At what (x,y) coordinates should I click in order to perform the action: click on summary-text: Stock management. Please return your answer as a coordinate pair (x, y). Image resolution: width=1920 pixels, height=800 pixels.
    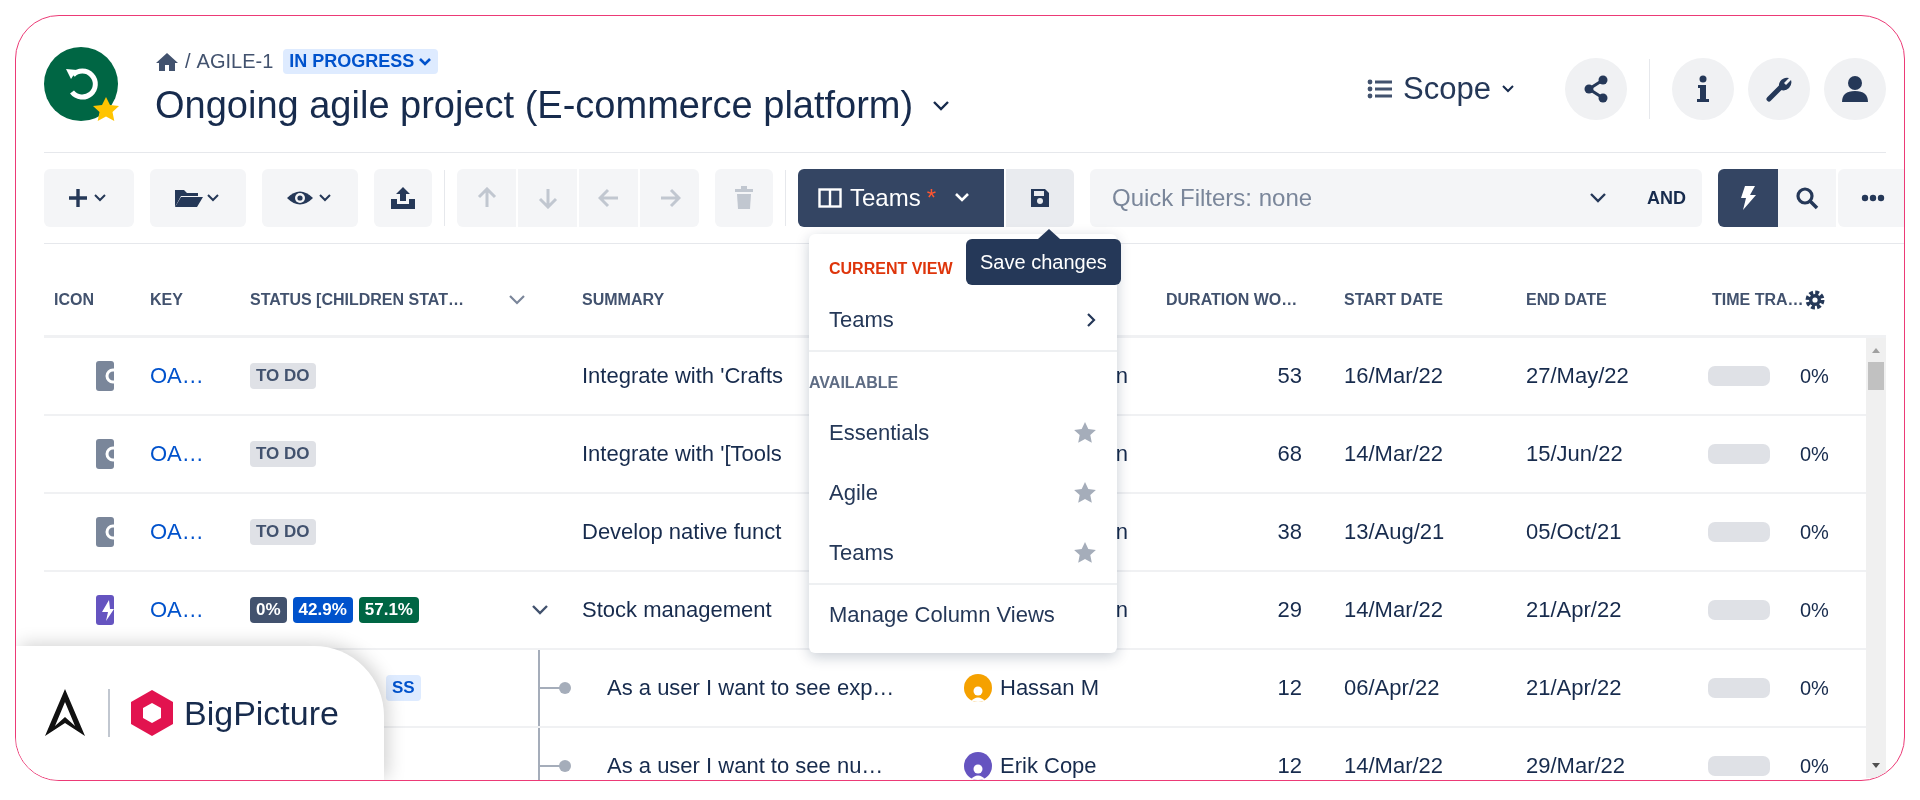
    Looking at the image, I should click on (672, 610).